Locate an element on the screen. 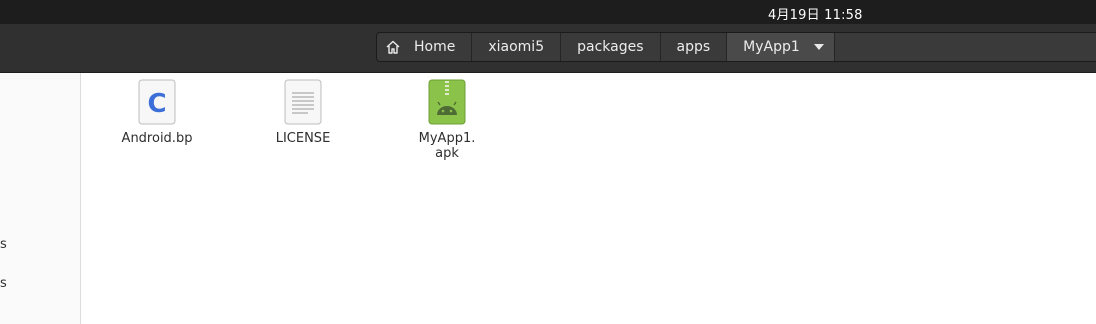  top-bar: 4月19日 11:58 is located at coordinates (548, 12).